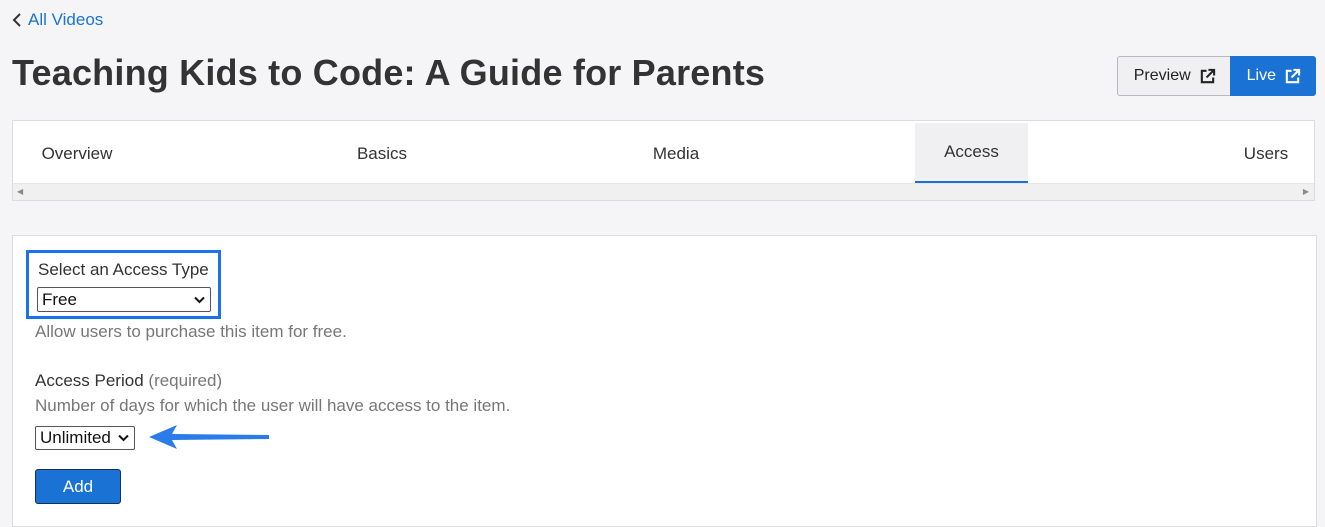 This screenshot has height=527, width=1325. What do you see at coordinates (1266, 153) in the screenshot?
I see `tab-users: Users` at bounding box center [1266, 153].